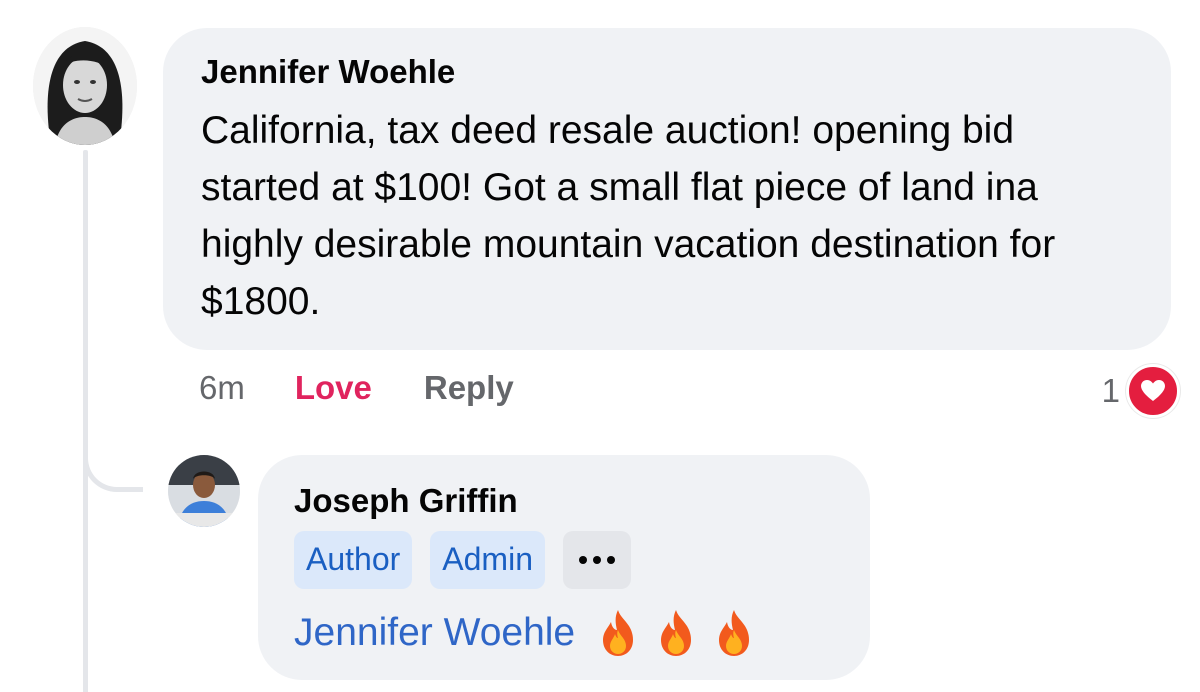  I want to click on heart-icon, so click(1153, 391).